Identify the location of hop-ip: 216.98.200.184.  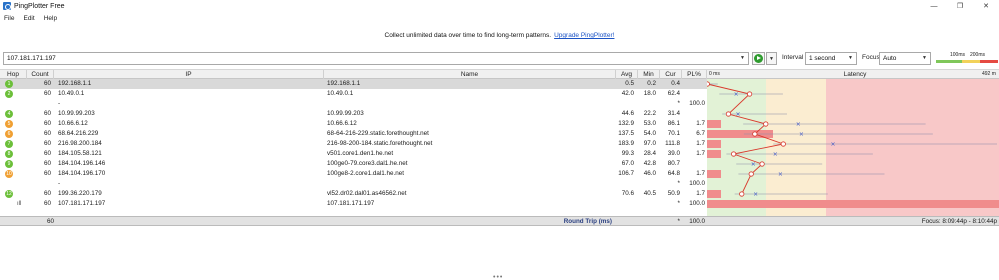
(80, 143).